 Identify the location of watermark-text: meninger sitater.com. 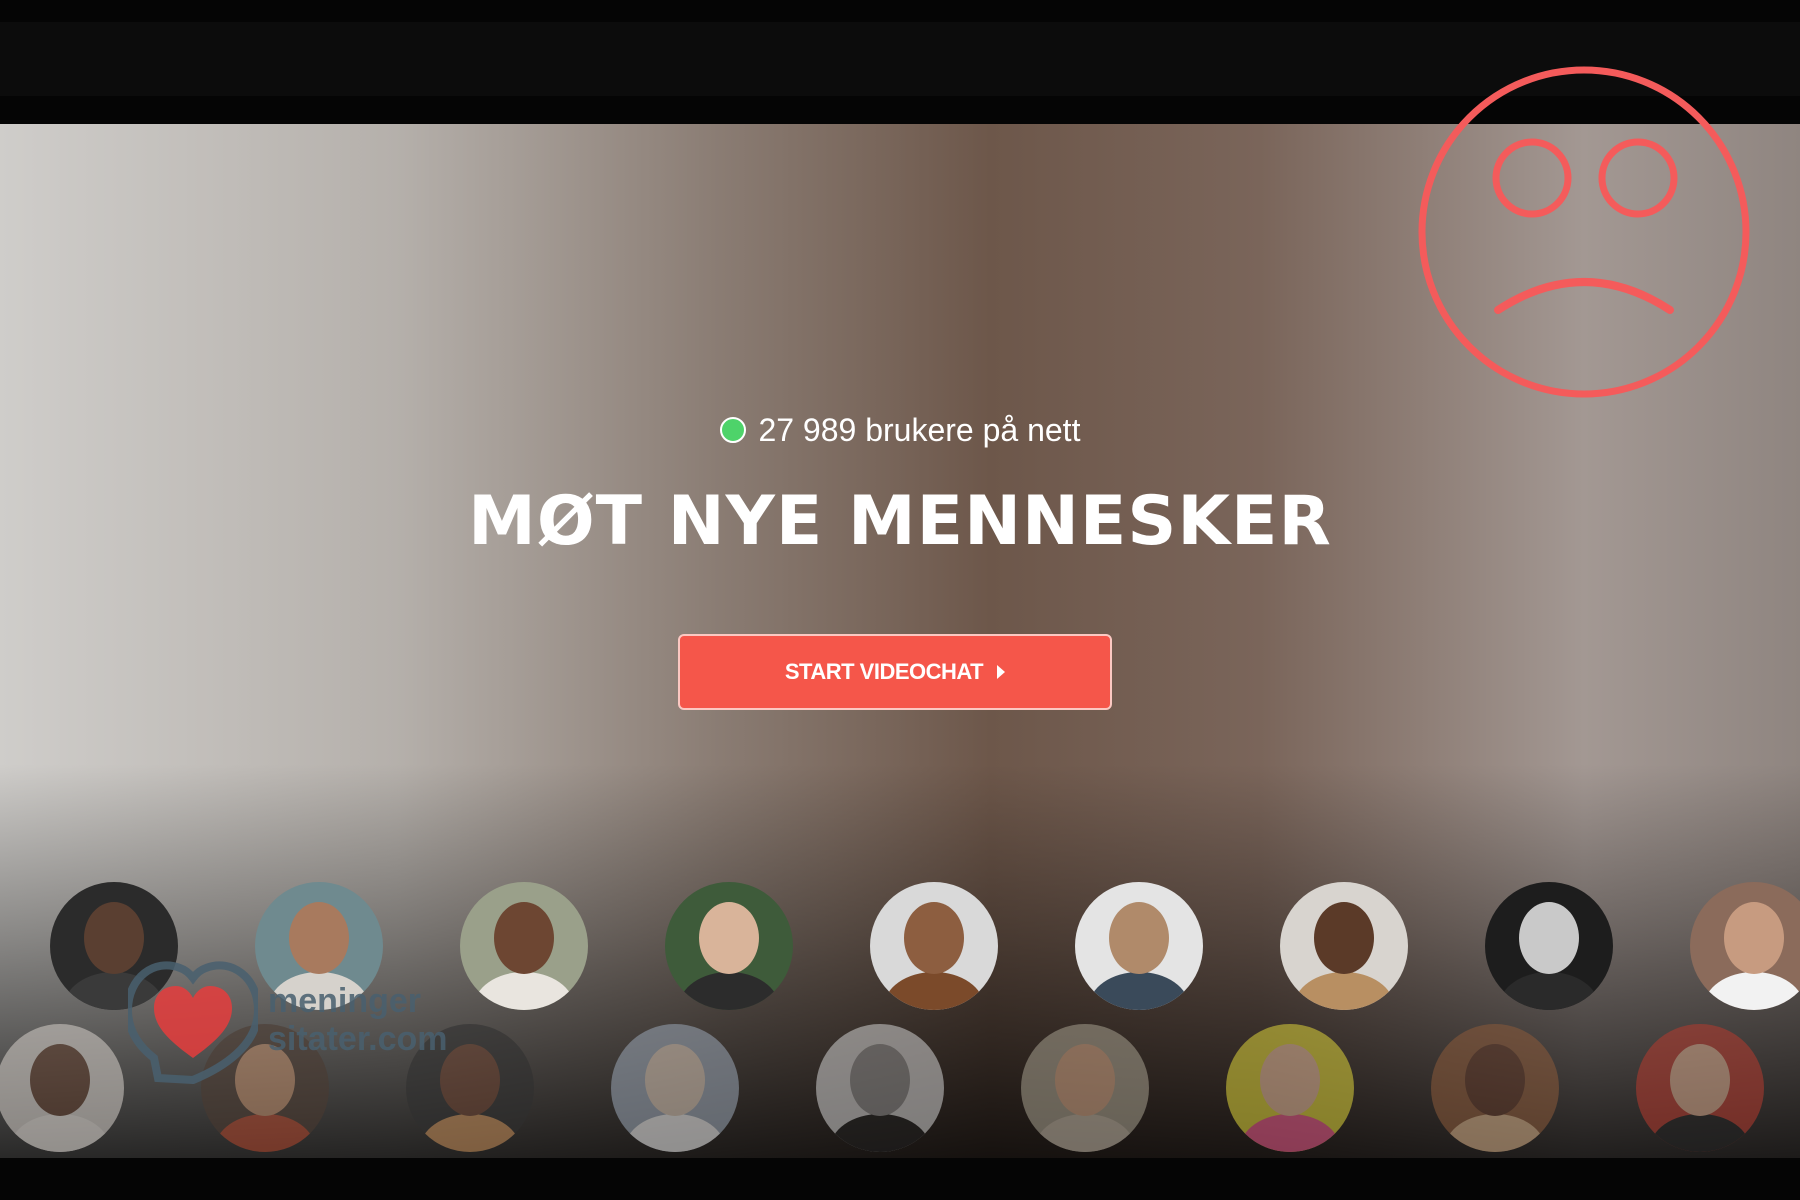
(358, 1020).